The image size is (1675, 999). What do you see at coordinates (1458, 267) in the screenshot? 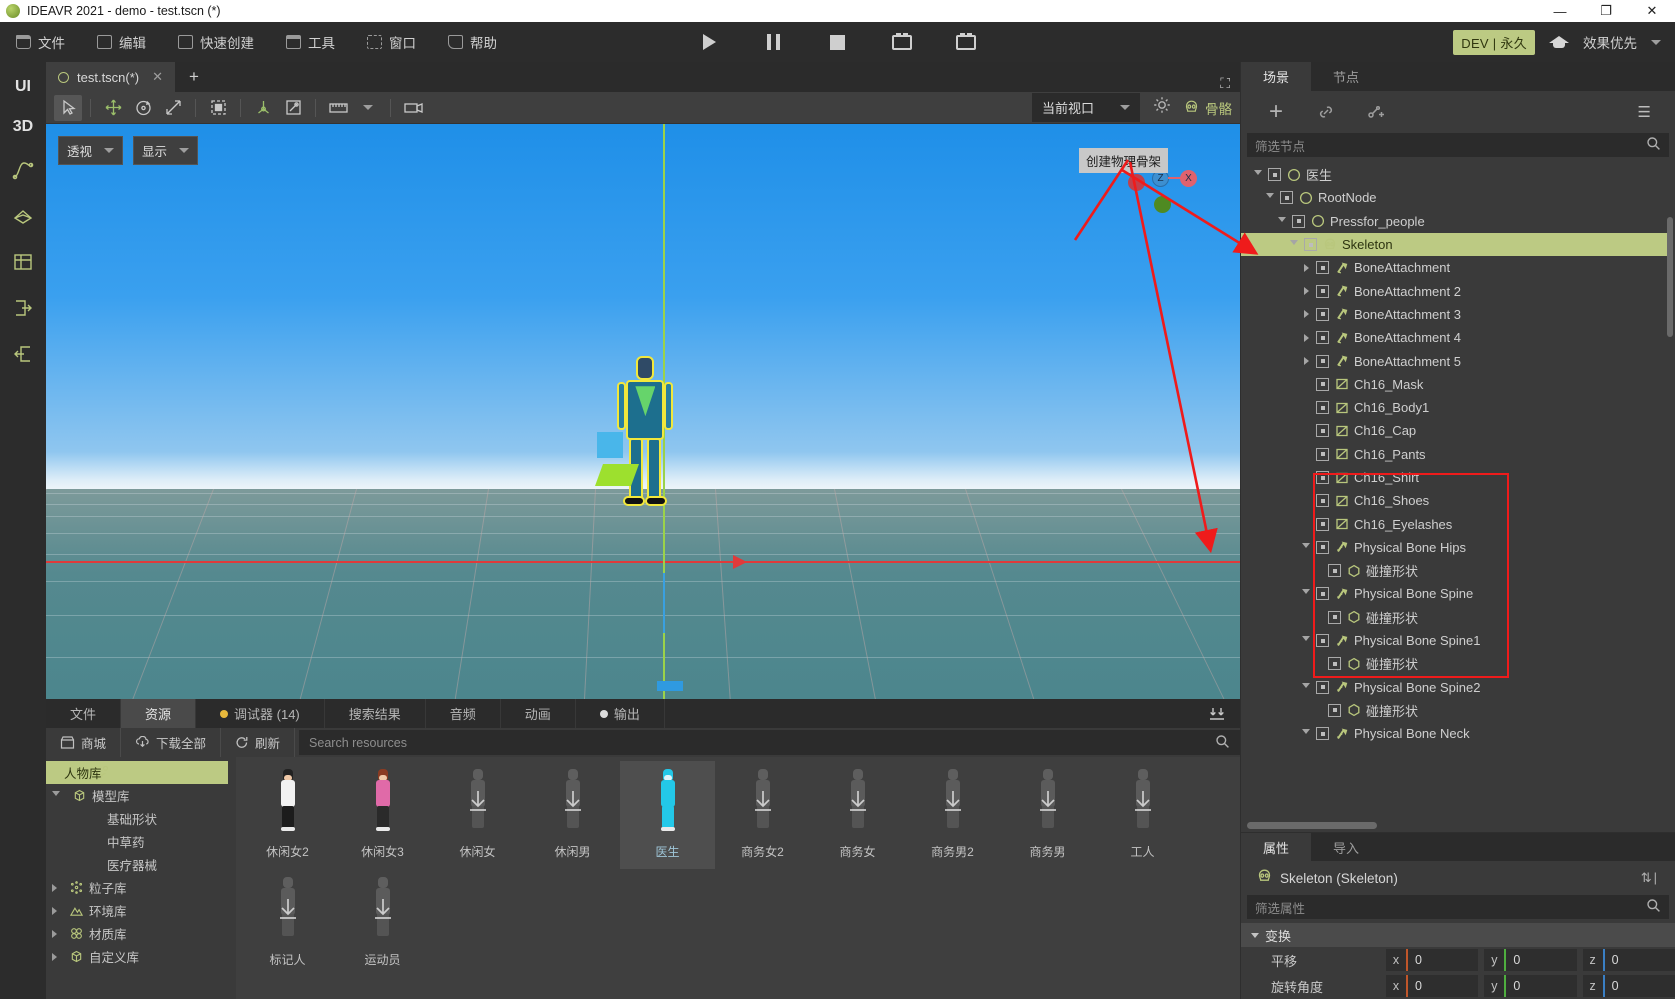
I see `tree-row-4: BoneAttachment` at bounding box center [1458, 267].